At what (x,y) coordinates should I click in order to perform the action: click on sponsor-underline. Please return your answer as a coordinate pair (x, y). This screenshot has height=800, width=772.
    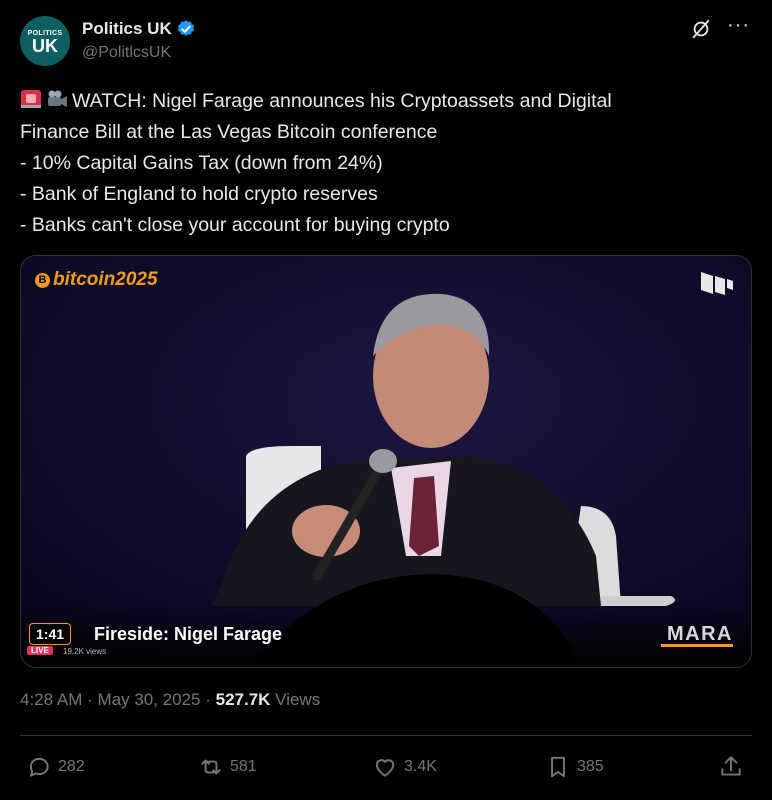
    Looking at the image, I should click on (697, 645).